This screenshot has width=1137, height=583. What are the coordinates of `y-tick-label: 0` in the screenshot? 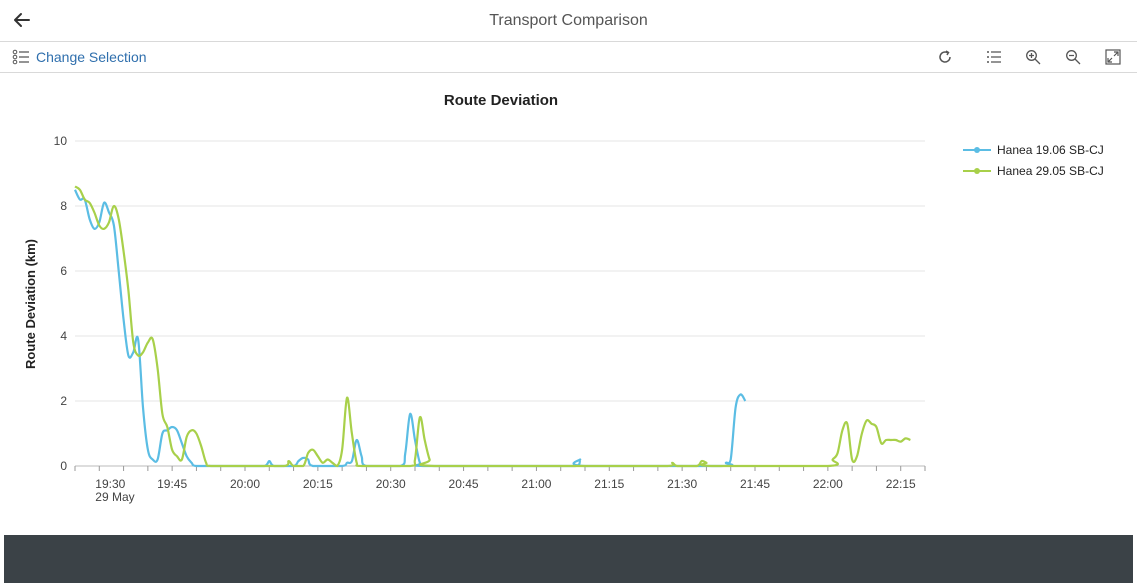 It's located at (63, 466).